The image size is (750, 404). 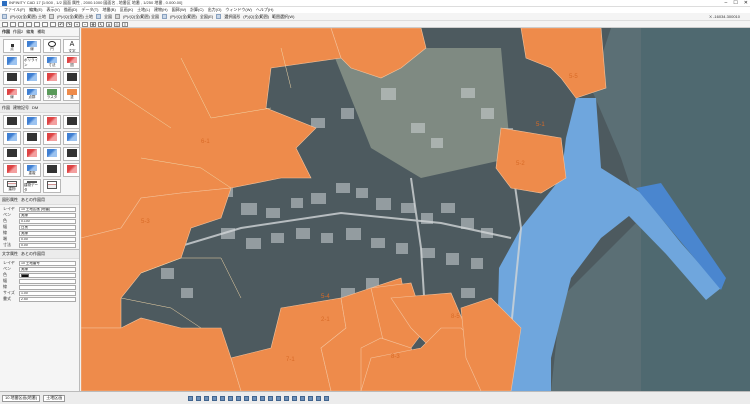 I want to click on tab-assist: 補助, so click(x=41, y=32).